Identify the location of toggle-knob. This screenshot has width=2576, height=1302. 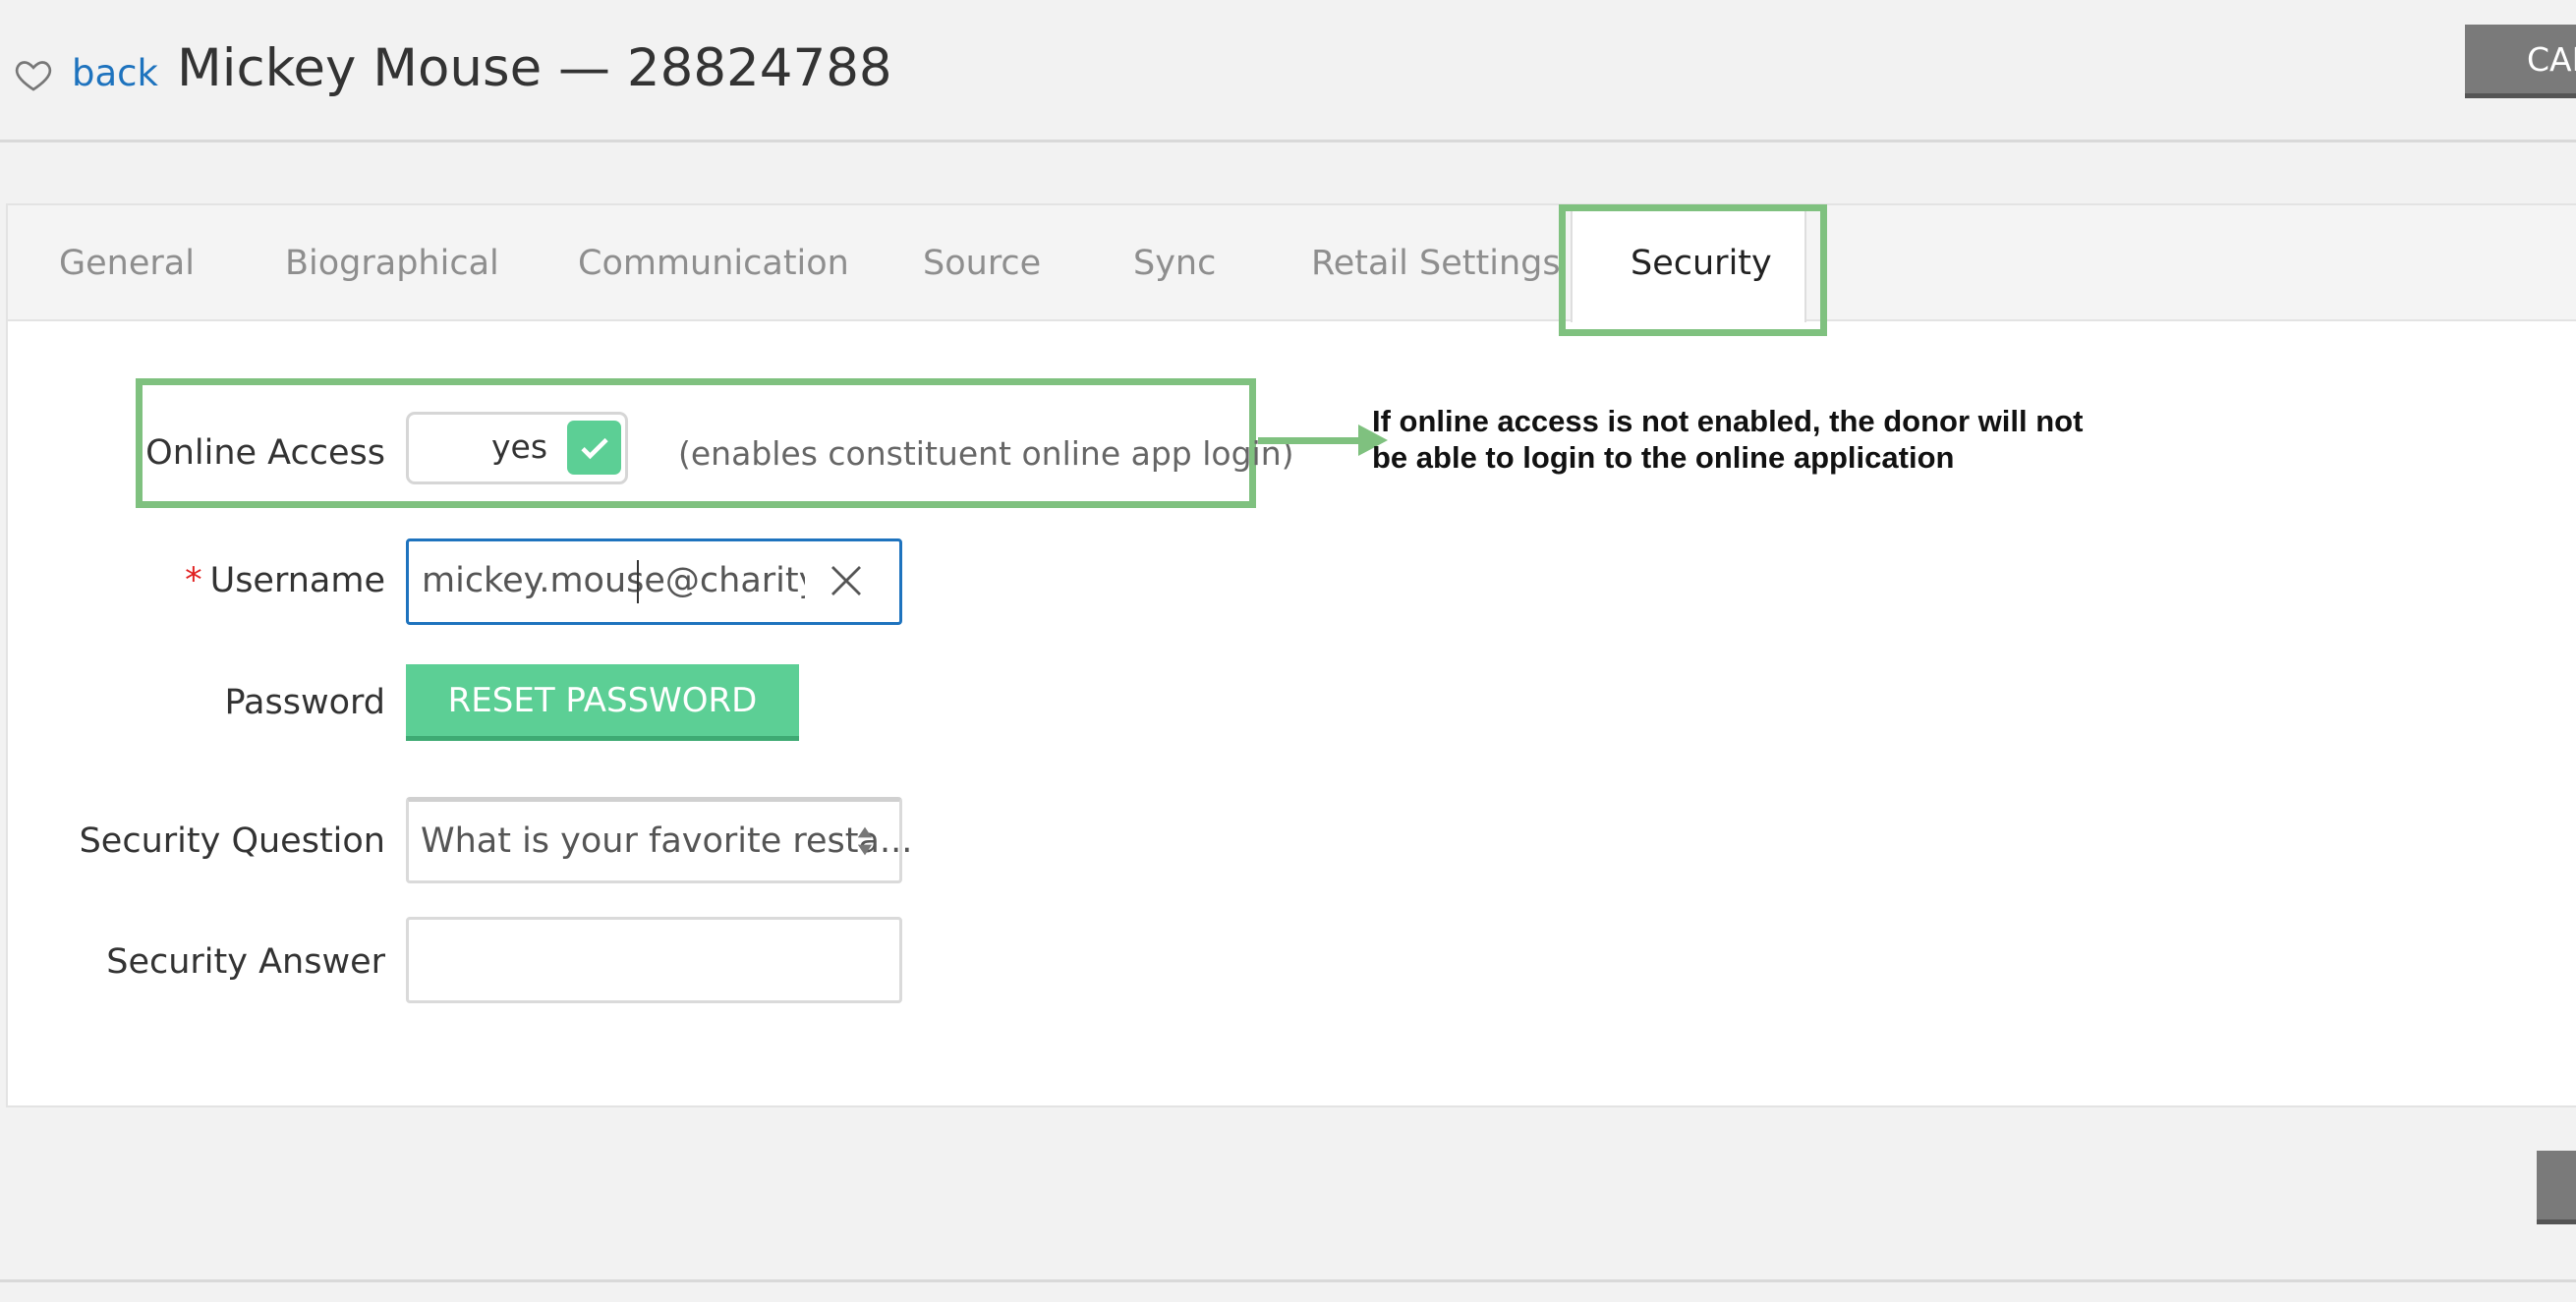
(594, 448).